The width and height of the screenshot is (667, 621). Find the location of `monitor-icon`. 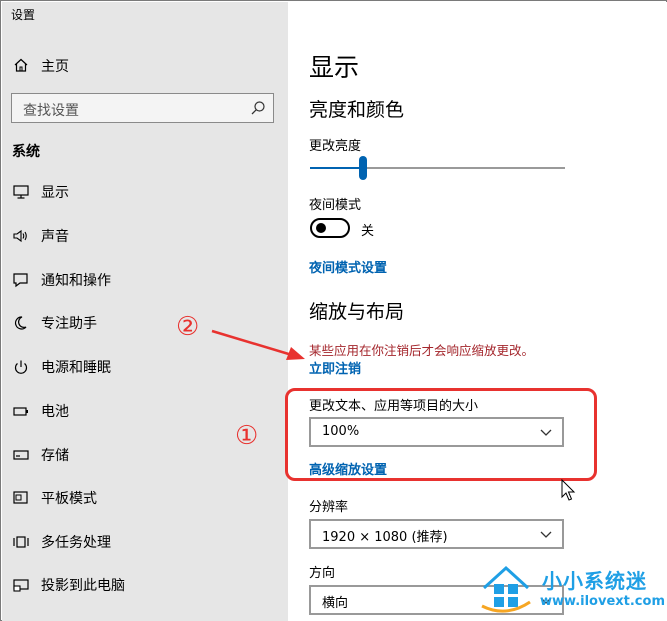

monitor-icon is located at coordinates (21, 192).